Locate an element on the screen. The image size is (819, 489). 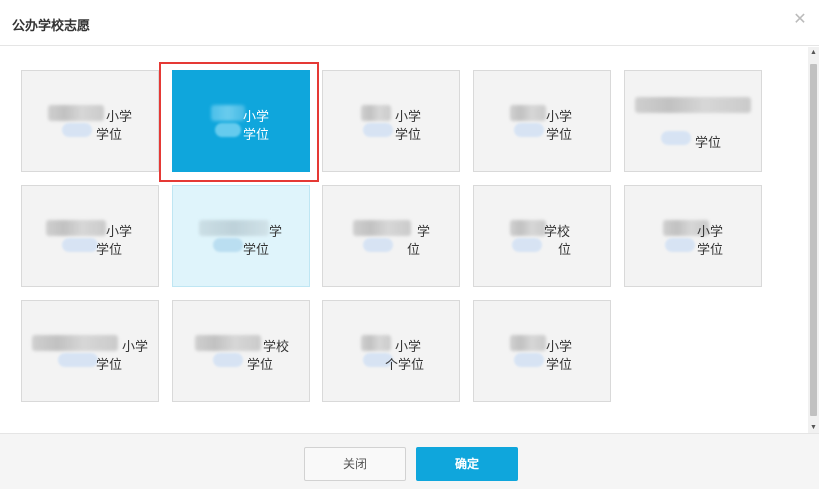
school-card: 学学位 is located at coordinates (241, 236).